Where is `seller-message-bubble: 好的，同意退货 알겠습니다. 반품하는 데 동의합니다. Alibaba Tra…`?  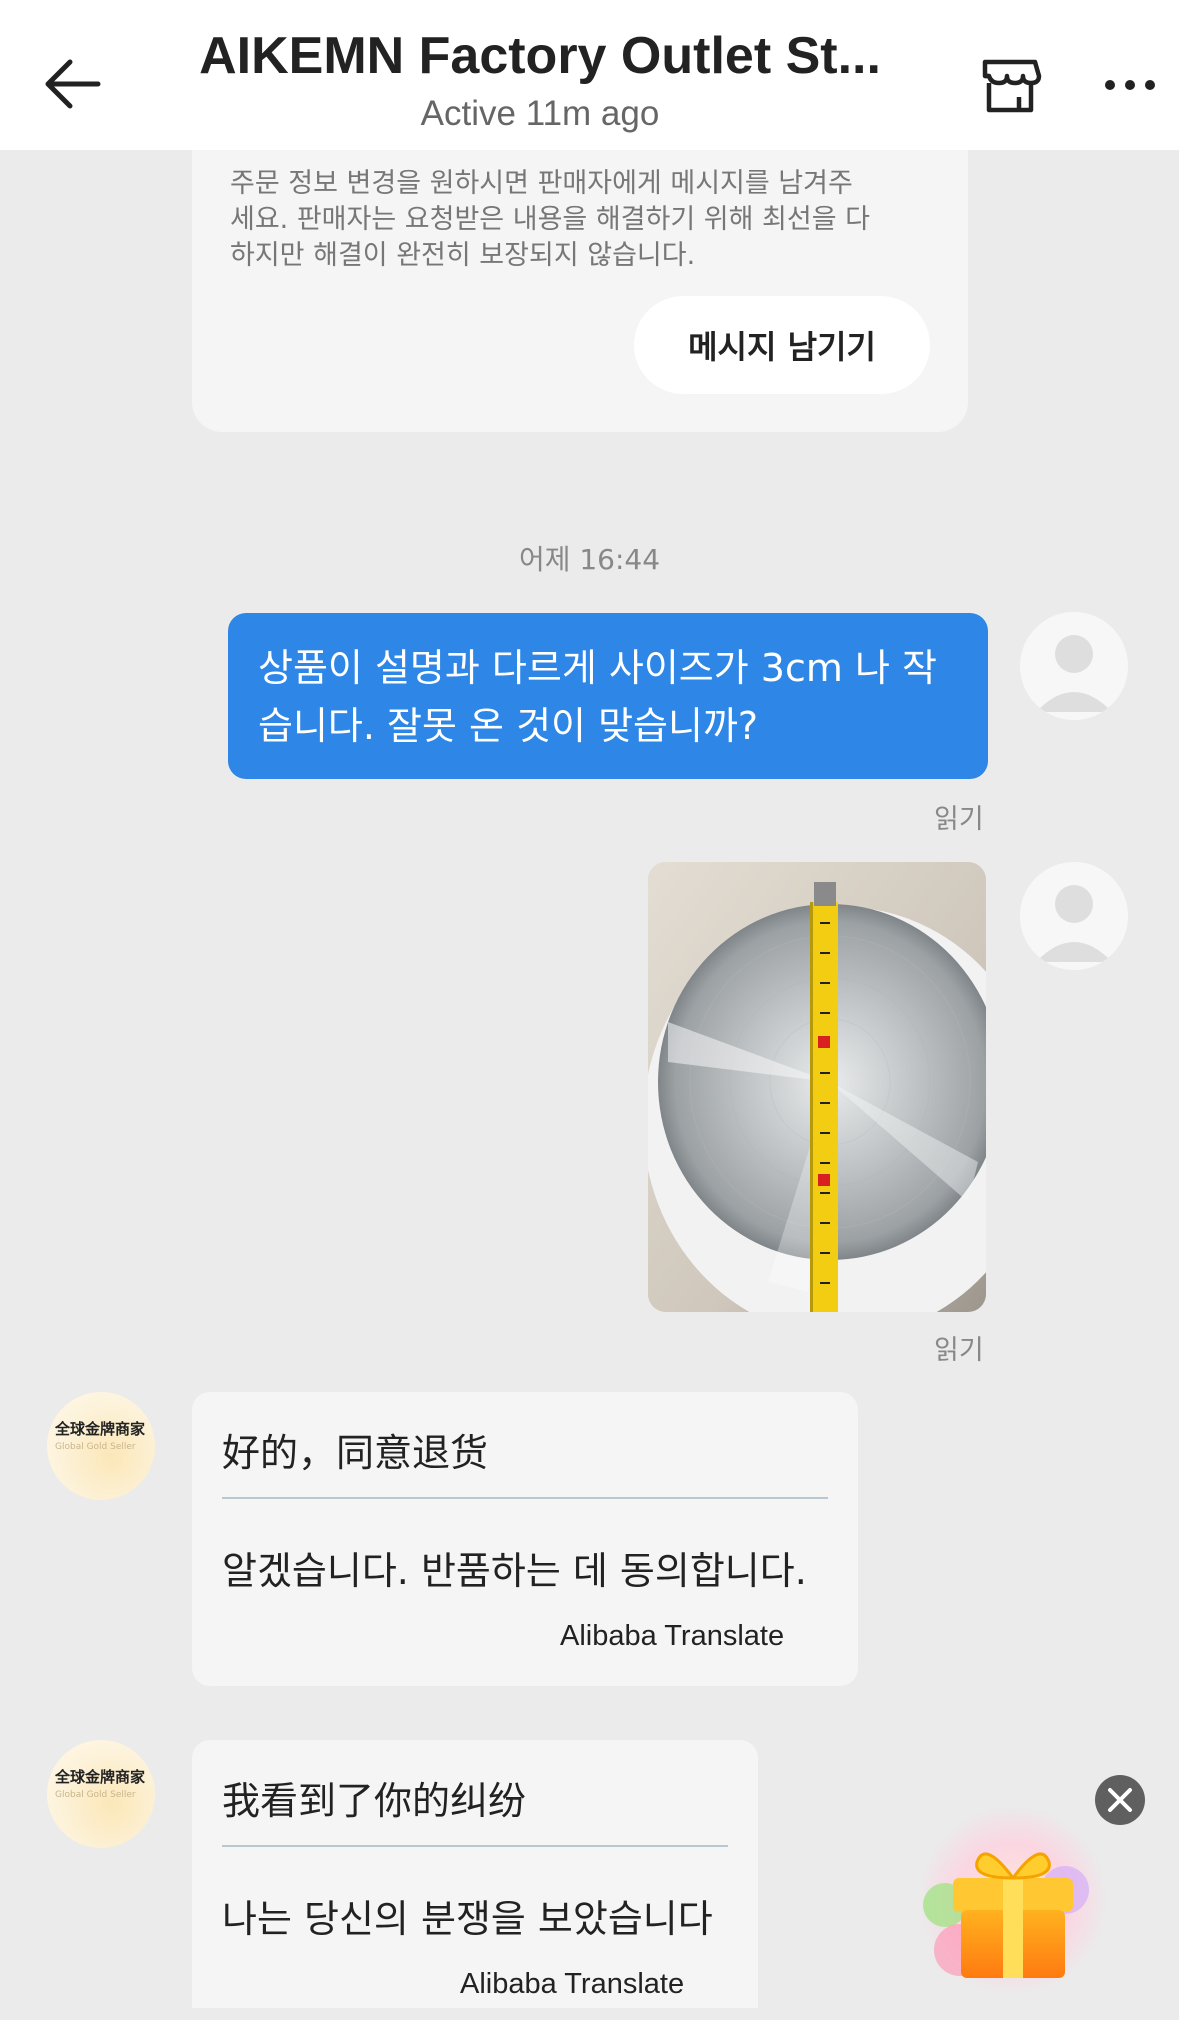
seller-message-bubble: 好的，同意退货 알겠습니다. 반품하는 데 동의합니다. Alibaba Tra… is located at coordinates (525, 1539).